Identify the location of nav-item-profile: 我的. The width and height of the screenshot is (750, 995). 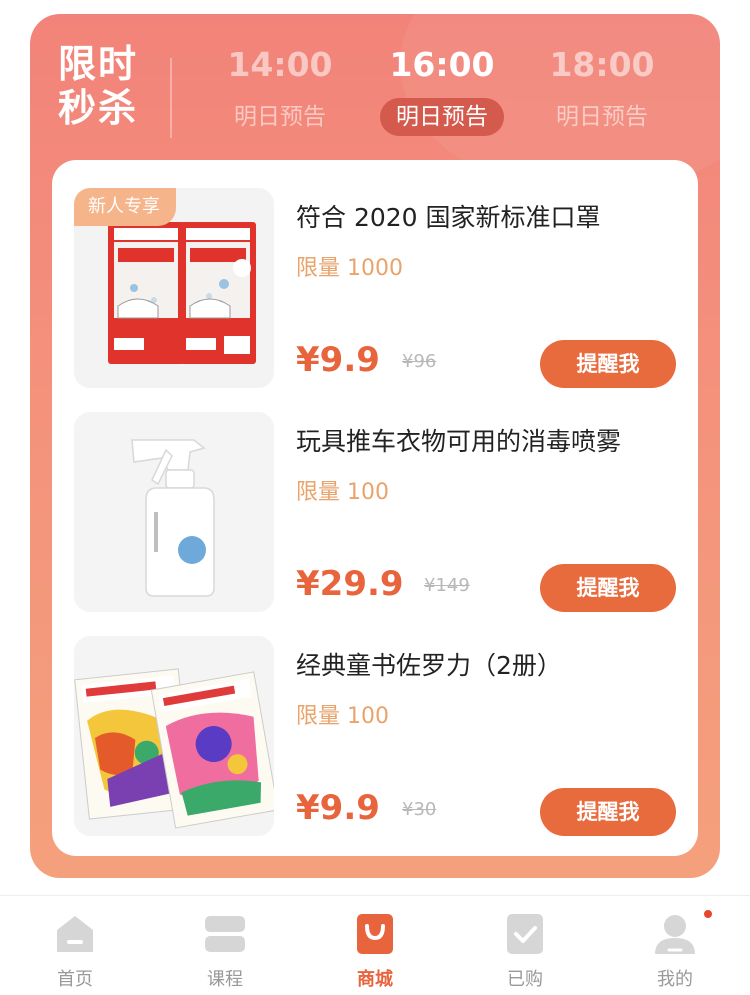
(675, 945).